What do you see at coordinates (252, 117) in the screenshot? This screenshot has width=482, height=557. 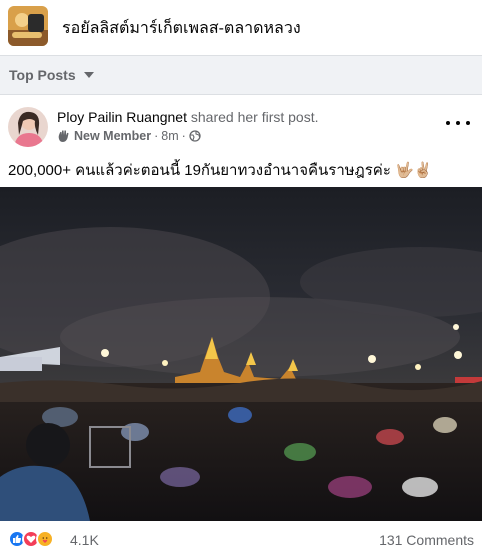 I see `author-action: shared her first post.` at bounding box center [252, 117].